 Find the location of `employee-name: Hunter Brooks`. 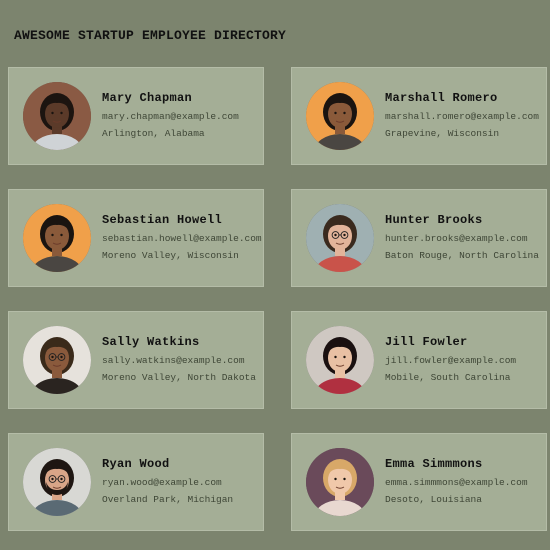

employee-name: Hunter Brooks is located at coordinates (434, 220).